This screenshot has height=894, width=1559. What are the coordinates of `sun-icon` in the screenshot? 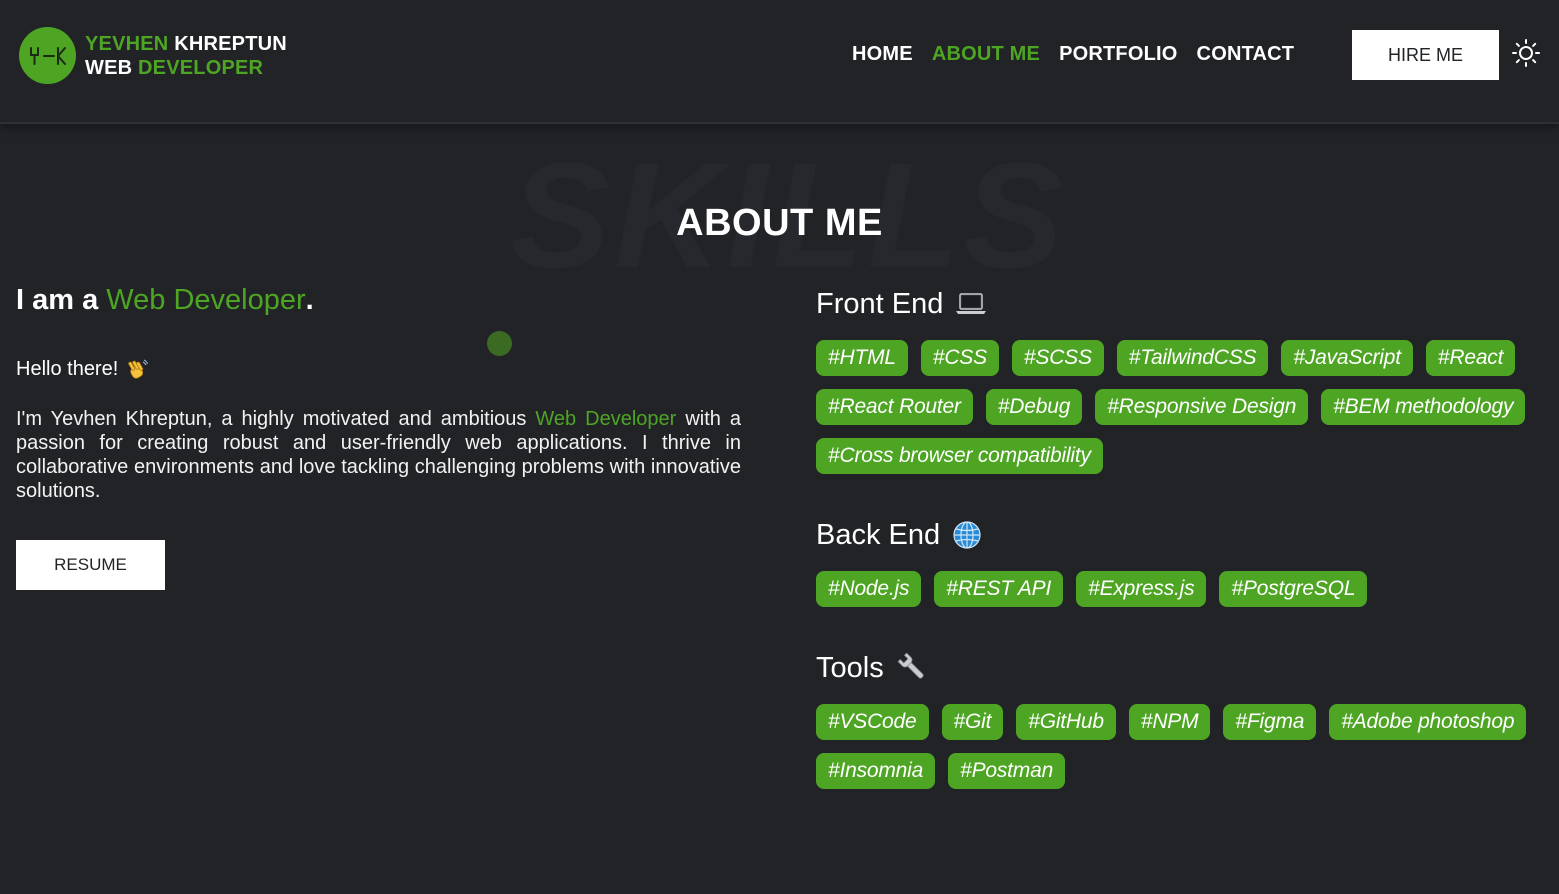 It's located at (1526, 53).